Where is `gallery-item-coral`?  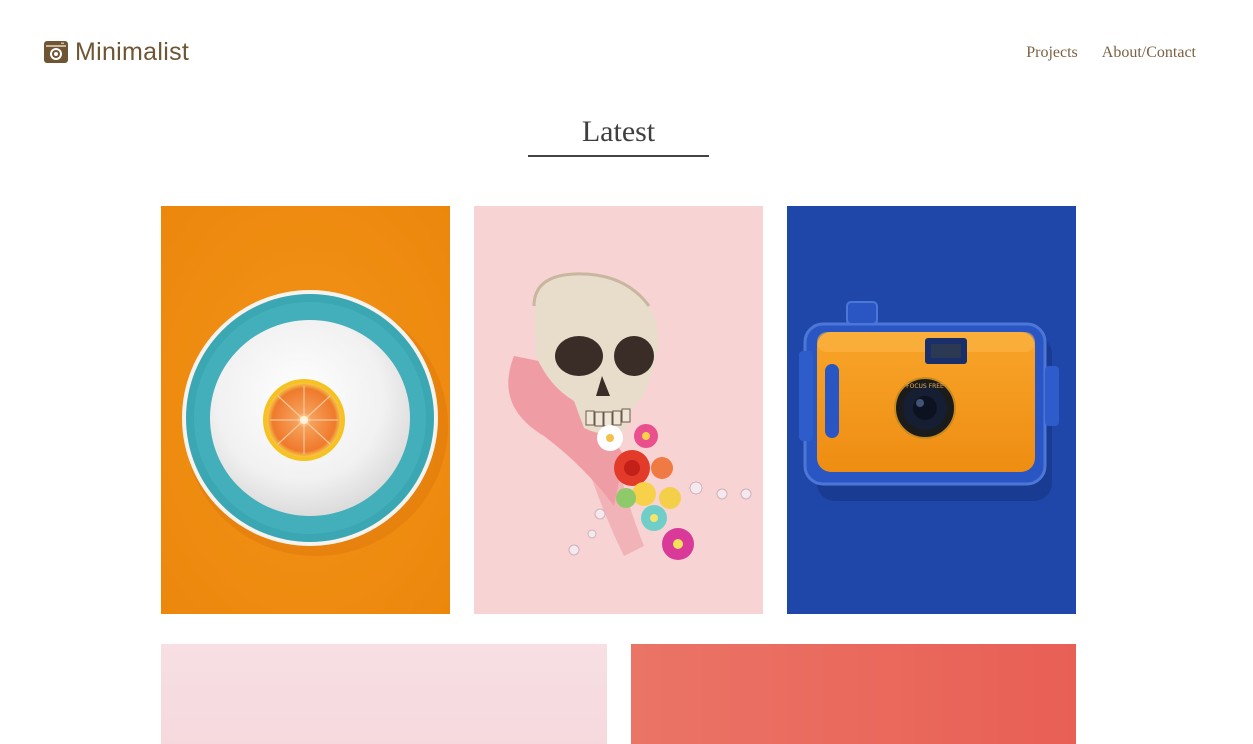 gallery-item-coral is located at coordinates (853, 694).